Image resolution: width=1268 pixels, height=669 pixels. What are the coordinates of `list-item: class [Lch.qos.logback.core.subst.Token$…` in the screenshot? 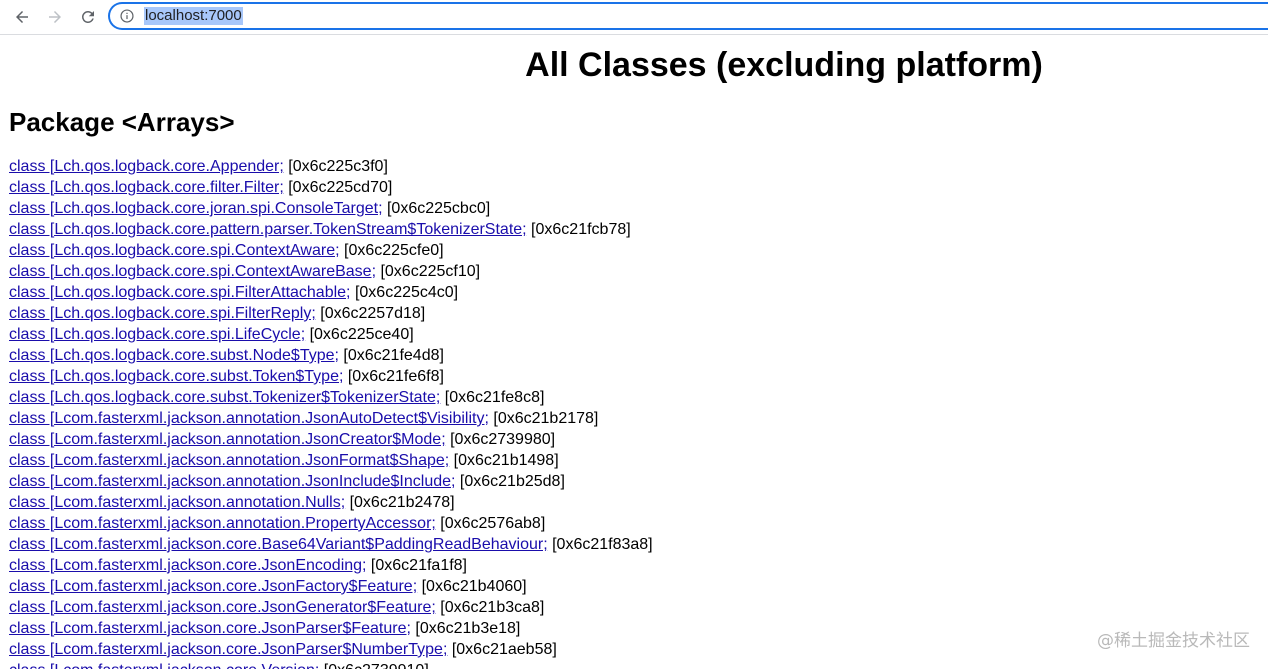 It's located at (331, 376).